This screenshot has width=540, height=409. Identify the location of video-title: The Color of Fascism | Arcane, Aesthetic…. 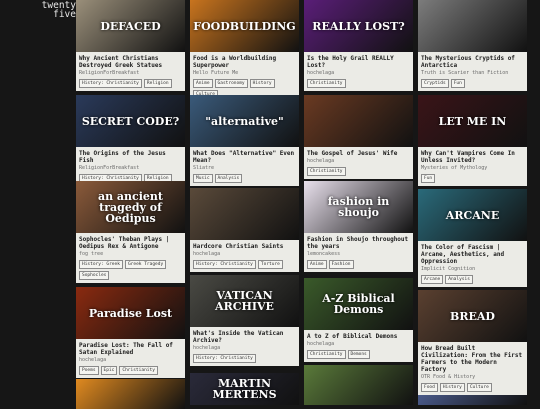
(472, 254).